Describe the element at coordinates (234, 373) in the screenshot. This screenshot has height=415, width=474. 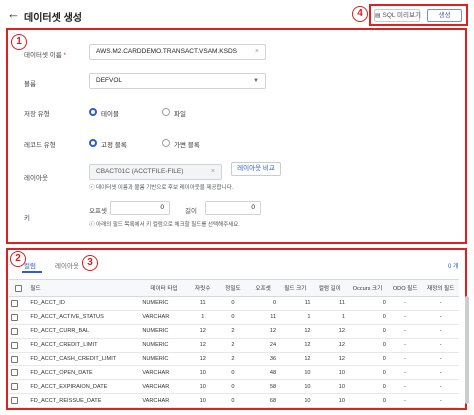
I see `table-row: FD_ACCT_OPEN_DATE VARCHAR 10 0 48 10 10 0- -` at that location.